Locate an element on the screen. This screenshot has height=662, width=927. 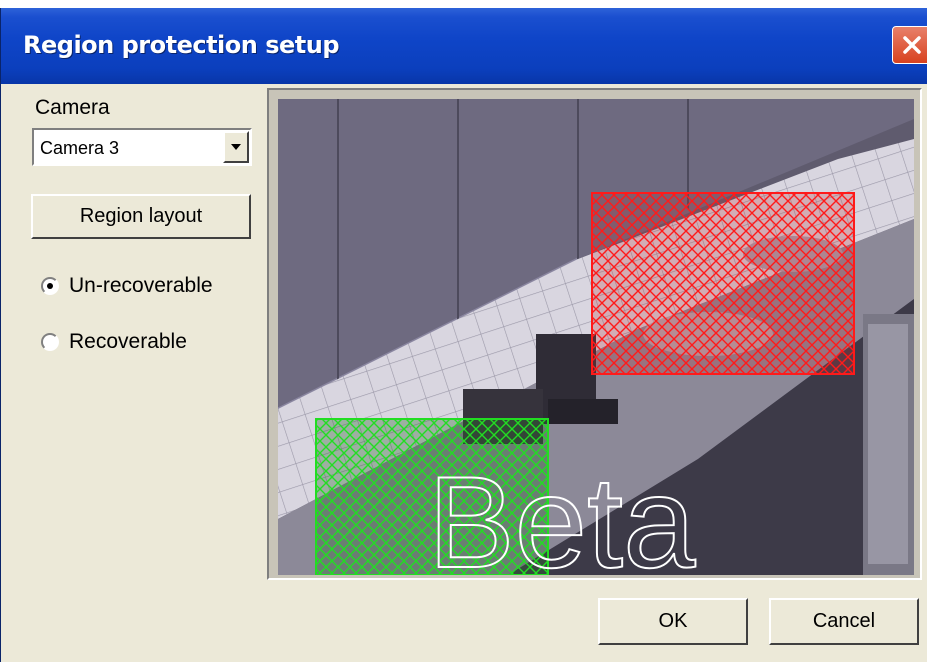
radio-label: Un-recoverable is located at coordinates (141, 285).